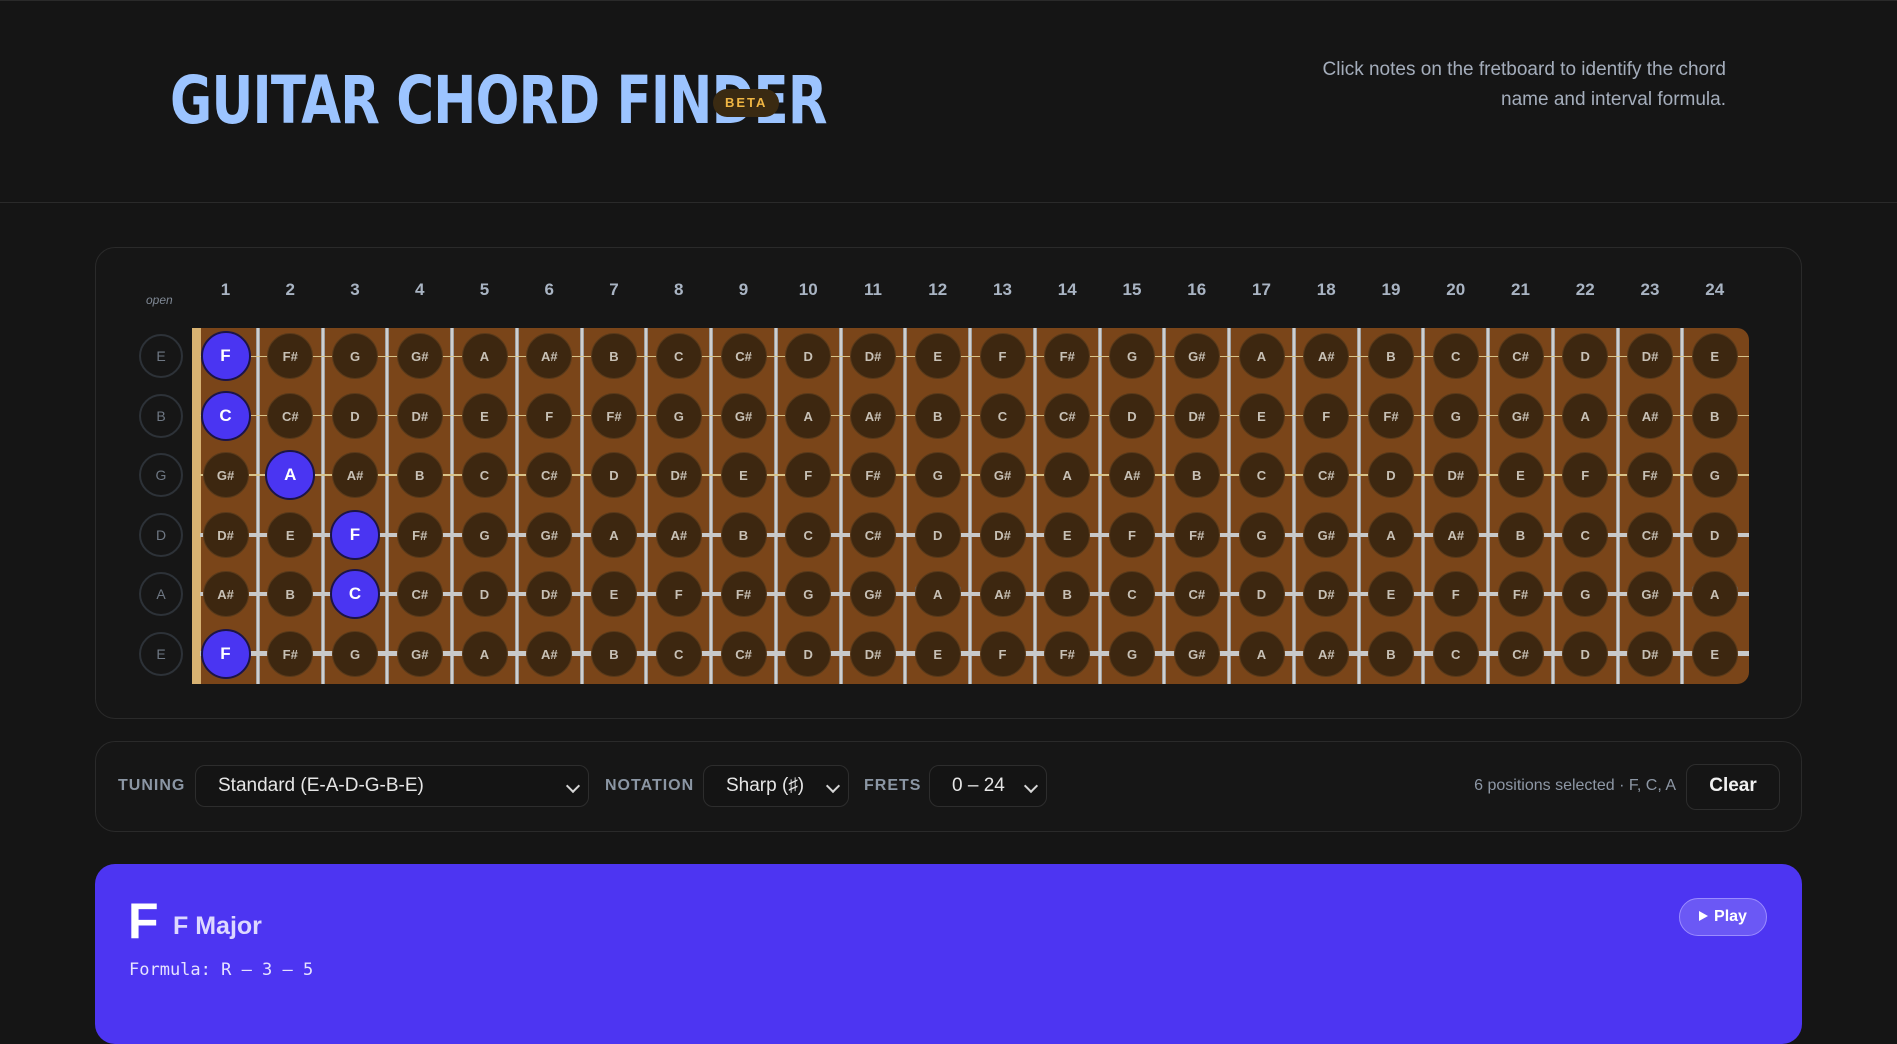 Image resolution: width=1897 pixels, height=1044 pixels. What do you see at coordinates (290, 475) in the screenshot?
I see `selected-note: A` at bounding box center [290, 475].